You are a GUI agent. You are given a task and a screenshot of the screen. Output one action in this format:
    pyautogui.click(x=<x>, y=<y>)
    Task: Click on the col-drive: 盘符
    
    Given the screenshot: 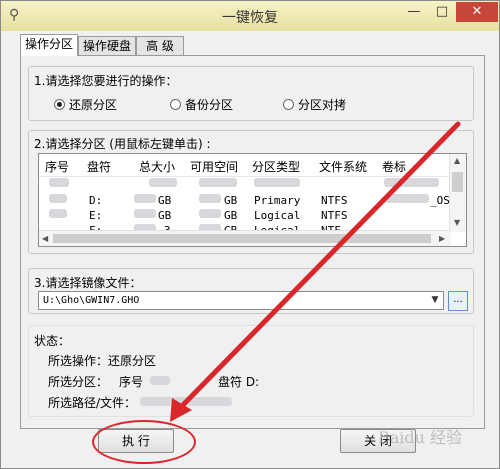 What is the action you would take?
    pyautogui.click(x=99, y=166)
    